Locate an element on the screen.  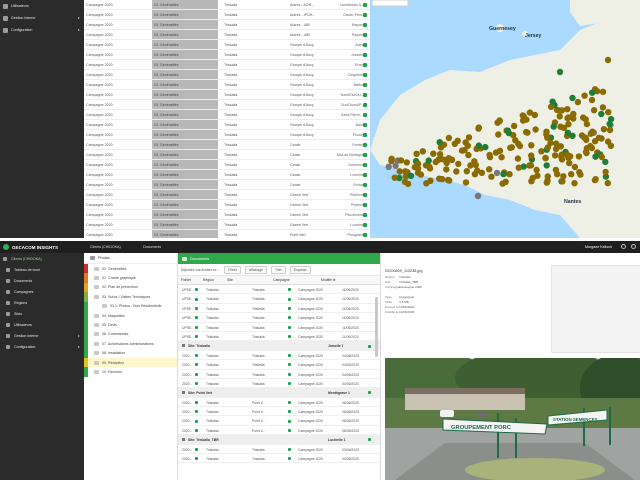
sidebar-item: Régions is located at coordinates (42, 302).